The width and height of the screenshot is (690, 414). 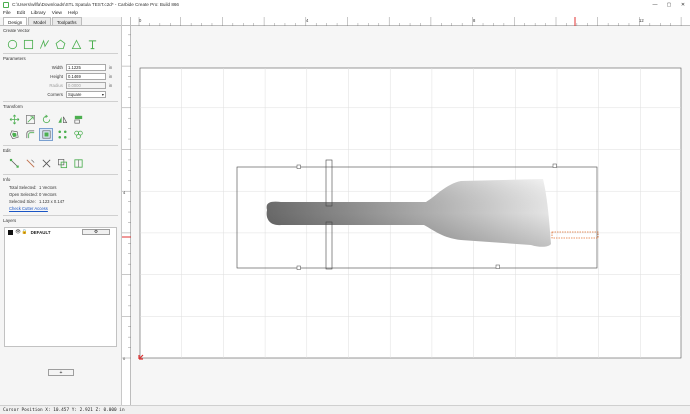 I want to click on section-create-vector: Create Vector, so click(x=16, y=30).